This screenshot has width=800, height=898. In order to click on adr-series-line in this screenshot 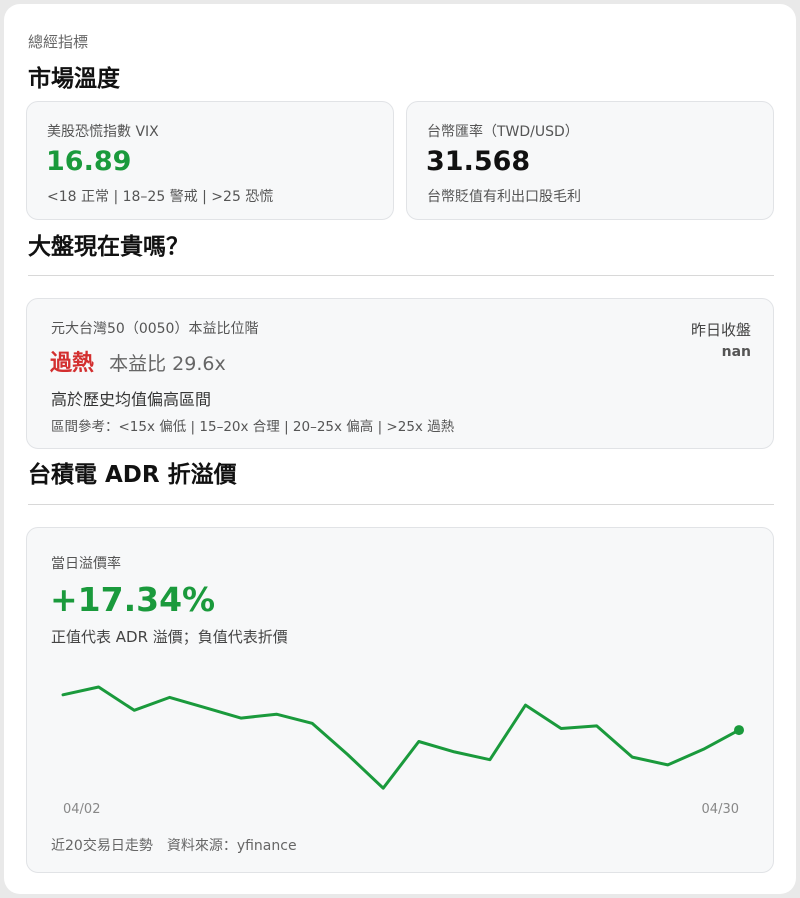, I will do `click(401, 737)`.